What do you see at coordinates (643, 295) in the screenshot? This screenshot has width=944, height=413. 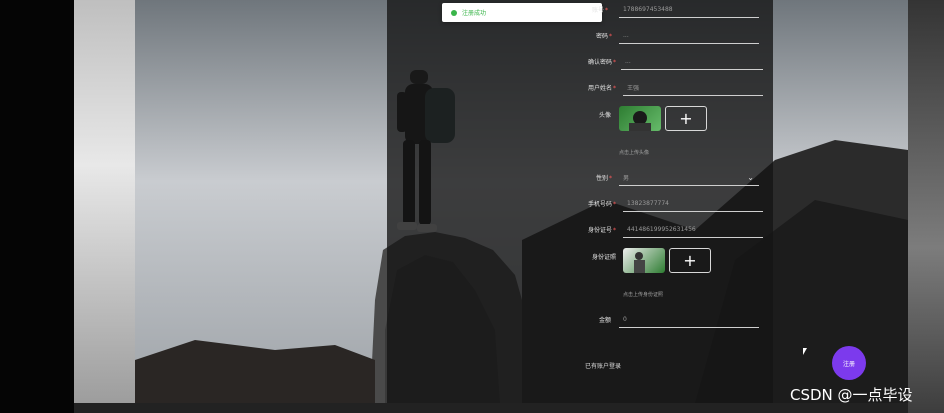 I see `idphoto-hint: 点击上传身份证照` at bounding box center [643, 295].